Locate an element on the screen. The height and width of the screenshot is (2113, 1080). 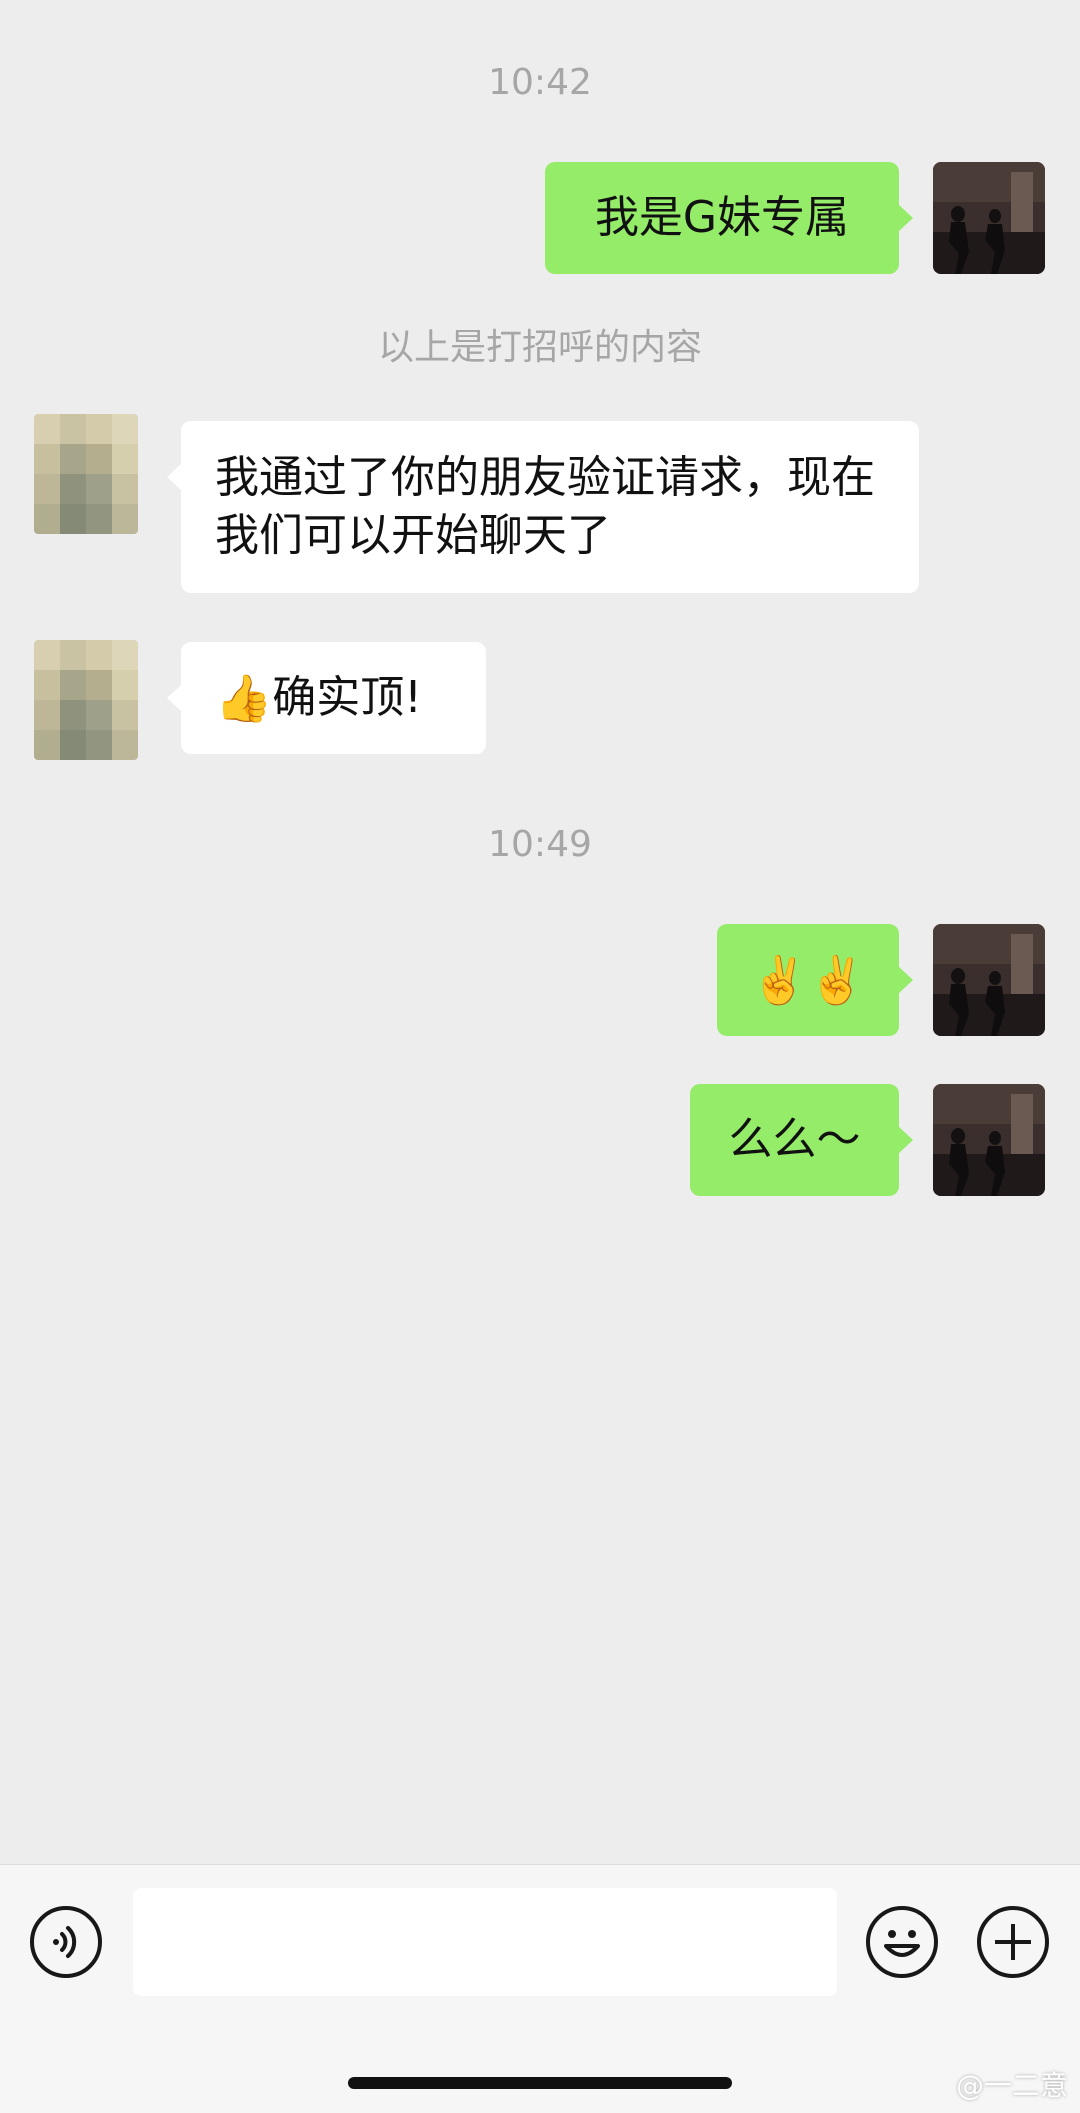
message-bubble-outgoing: 么么～ is located at coordinates (801, 1140).